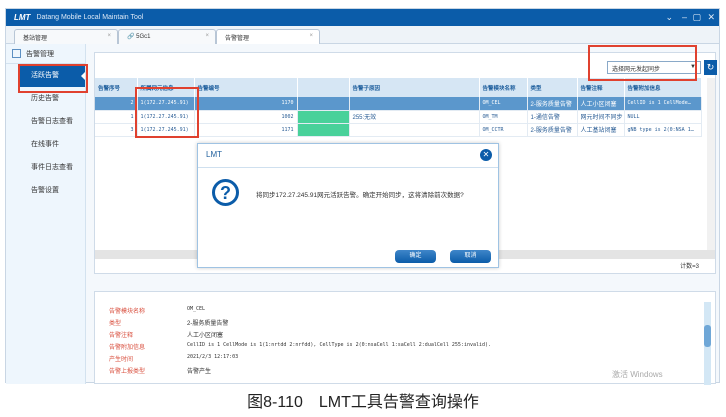 The image size is (726, 417). I want to click on sidebar-header: 告警管理, so click(45, 54).